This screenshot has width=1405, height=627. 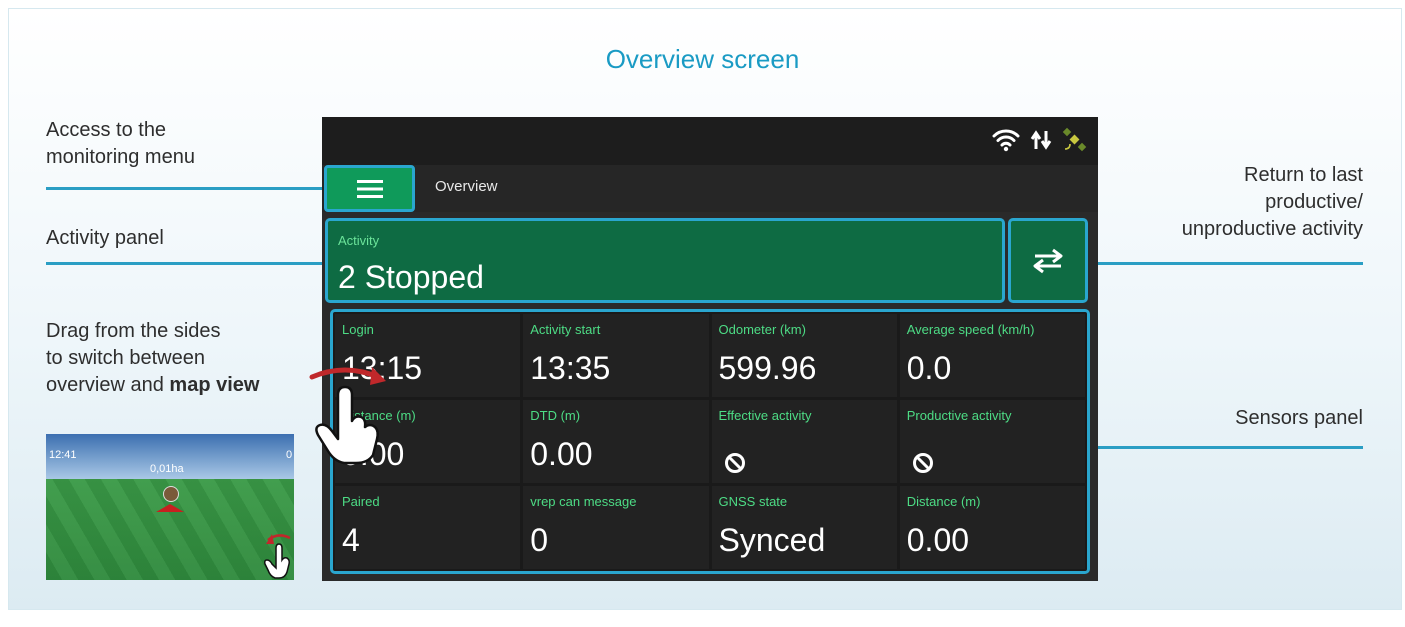 I want to click on swipe-gesture, so click(x=347, y=416).